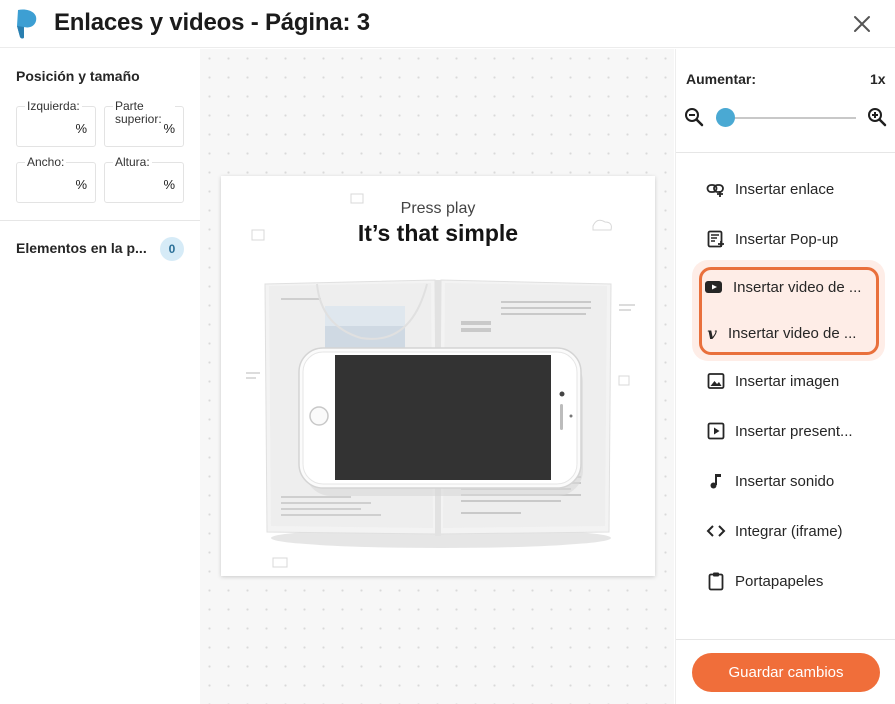  Describe the element at coordinates (447, 24) in the screenshot. I see `dialog-header: Enlaces y videos - Página: 3` at that location.